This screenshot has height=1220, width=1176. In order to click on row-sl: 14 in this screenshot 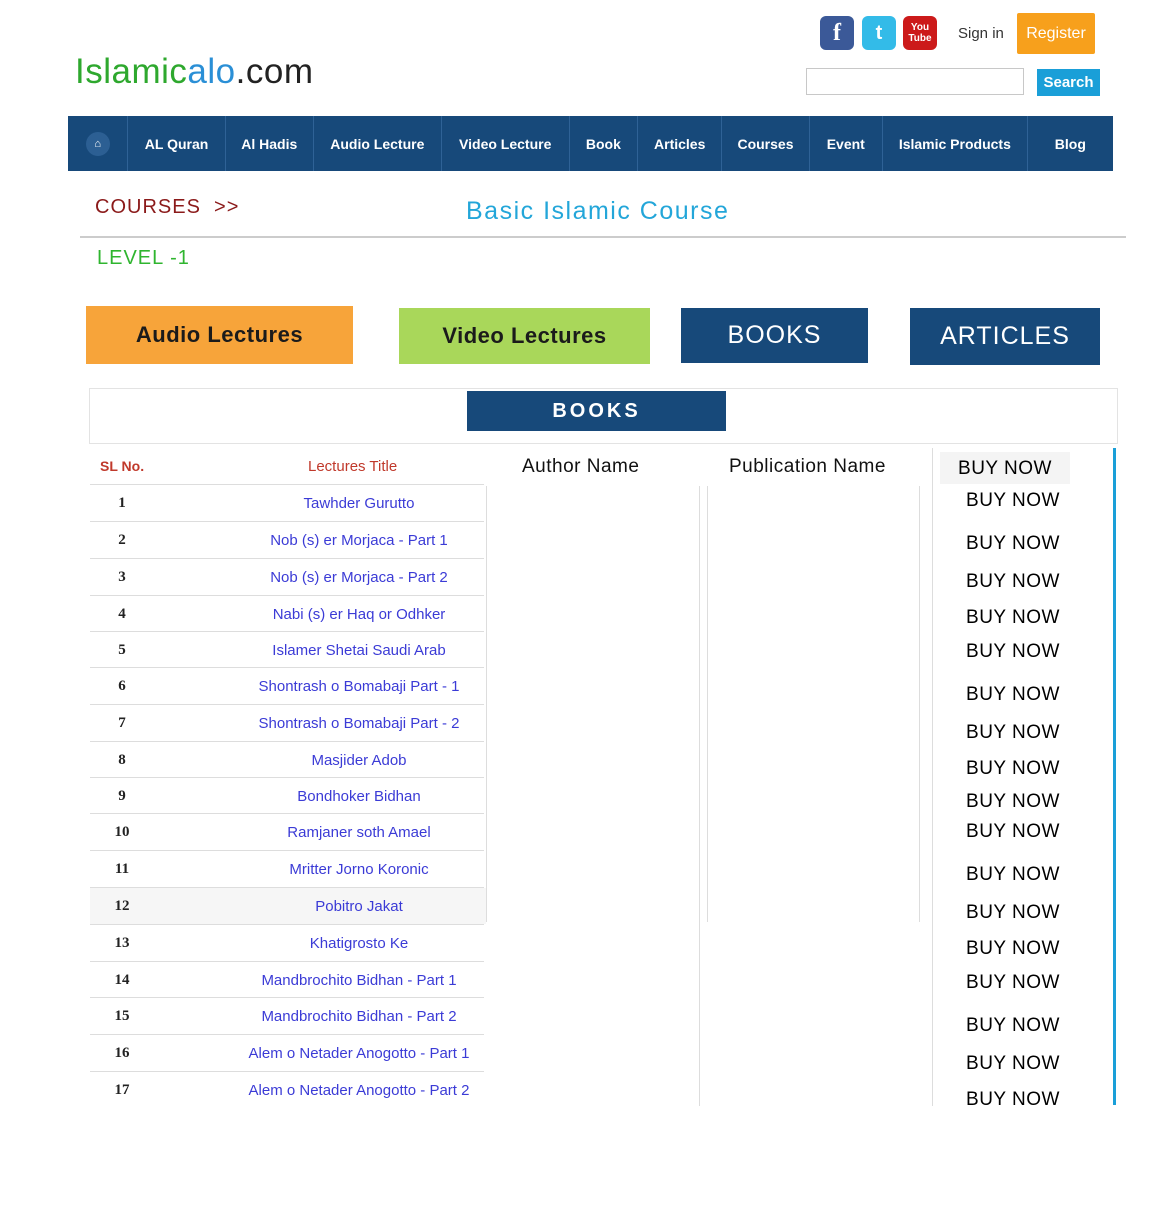, I will do `click(122, 980)`.